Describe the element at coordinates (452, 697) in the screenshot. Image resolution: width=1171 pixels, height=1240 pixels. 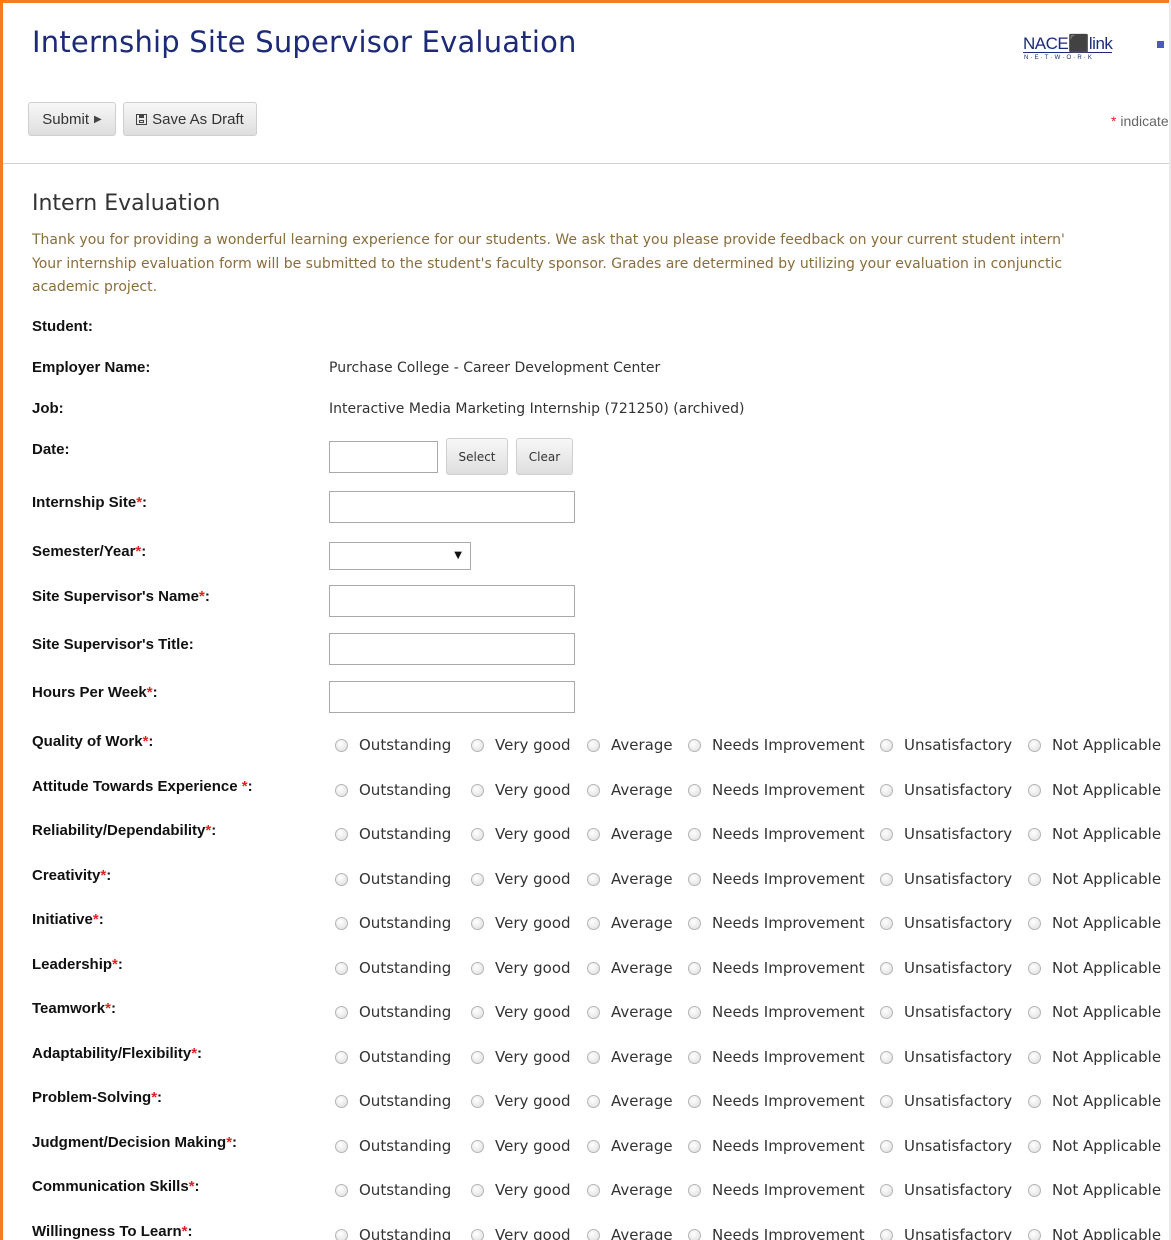
I see `hours-field` at that location.